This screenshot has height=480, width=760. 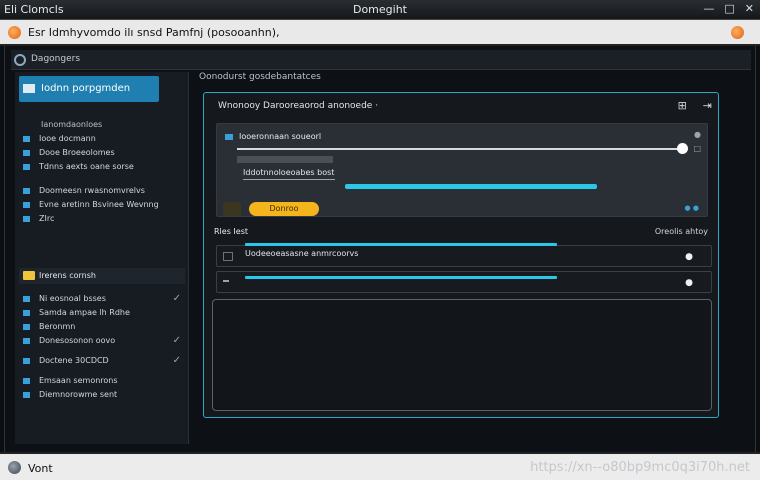 What do you see at coordinates (640, 467) in the screenshot?
I see `watermark: https://xn--o80bp9mc0q3i70h.net` at bounding box center [640, 467].